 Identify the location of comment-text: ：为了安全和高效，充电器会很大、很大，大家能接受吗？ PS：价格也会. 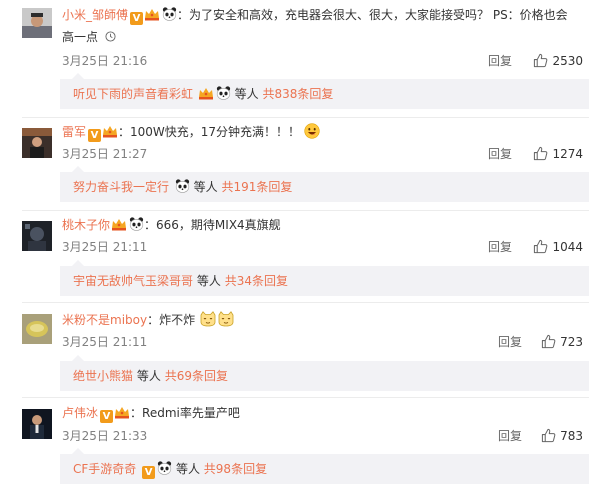
(372, 15).